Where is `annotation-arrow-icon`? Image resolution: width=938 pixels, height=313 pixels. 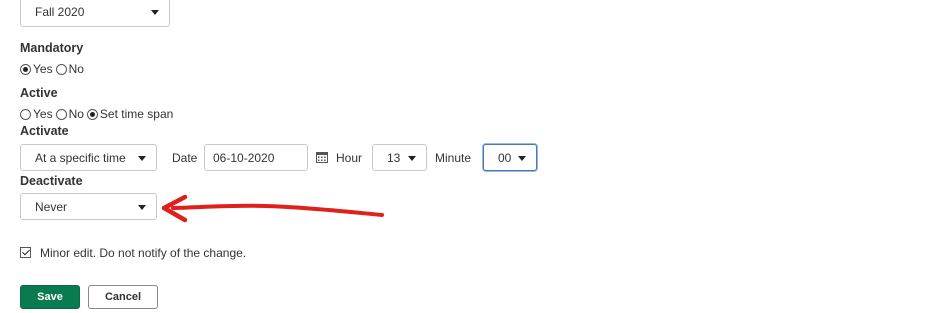 annotation-arrow-icon is located at coordinates (272, 208).